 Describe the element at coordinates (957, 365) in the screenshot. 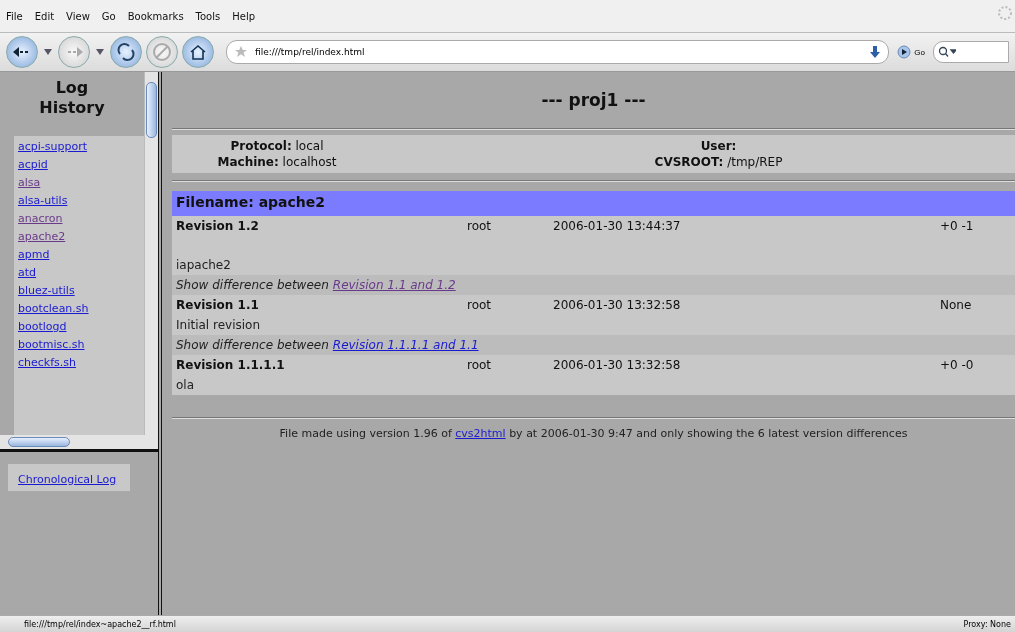

I see `changes-text: +0 -0` at that location.